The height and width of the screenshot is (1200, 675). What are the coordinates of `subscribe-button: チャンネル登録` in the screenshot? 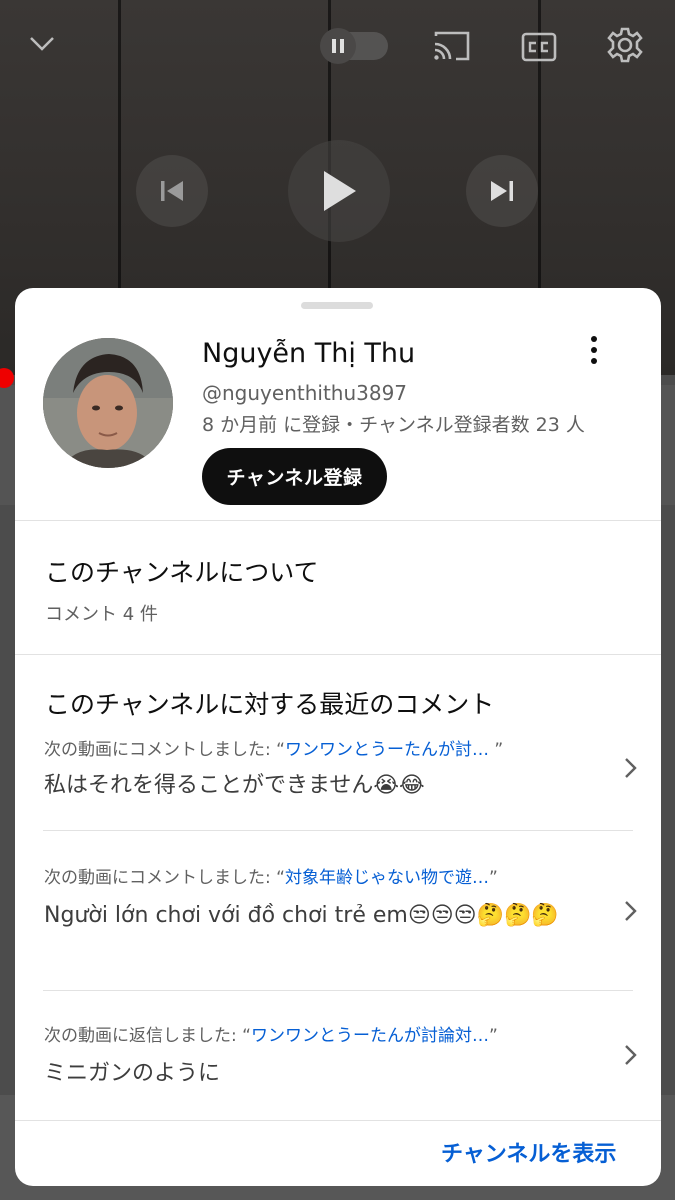 It's located at (294, 476).